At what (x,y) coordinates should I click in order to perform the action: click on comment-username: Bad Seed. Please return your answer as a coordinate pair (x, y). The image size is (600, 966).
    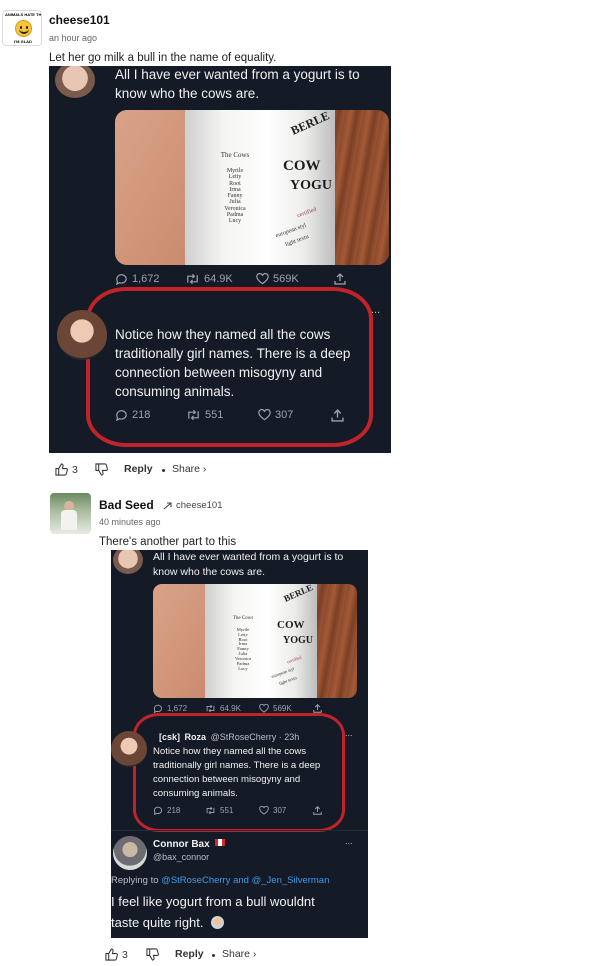
    Looking at the image, I should click on (126, 505).